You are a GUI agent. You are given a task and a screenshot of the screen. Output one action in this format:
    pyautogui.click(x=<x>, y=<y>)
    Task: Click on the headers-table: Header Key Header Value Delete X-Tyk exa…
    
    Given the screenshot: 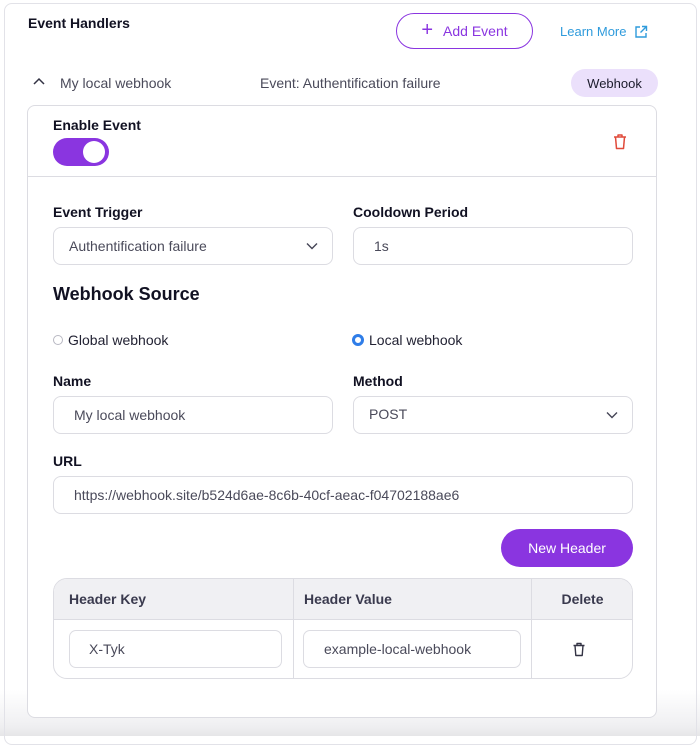 What is the action you would take?
    pyautogui.click(x=343, y=628)
    